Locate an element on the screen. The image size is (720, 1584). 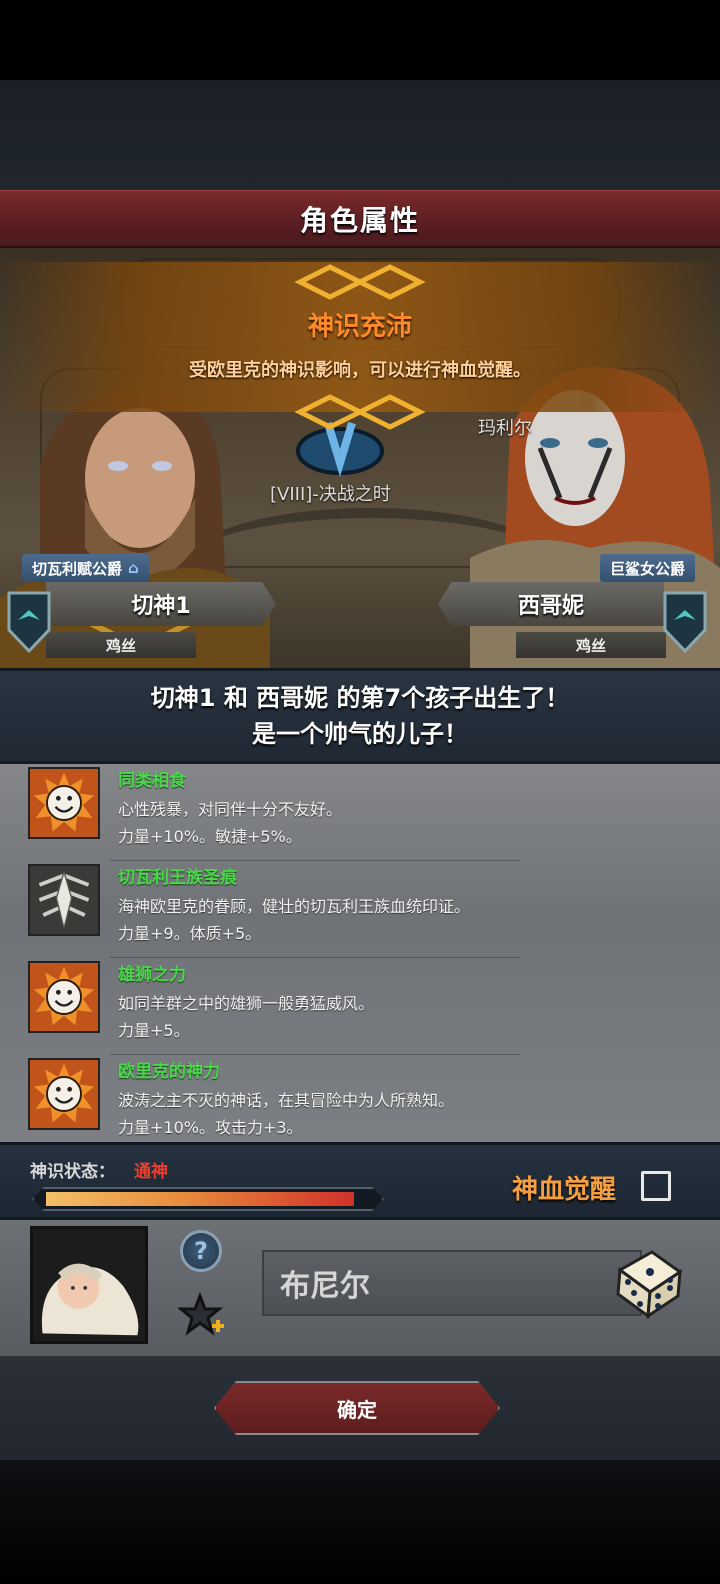
trait-stats: 力量+9。体质+5。 is located at coordinates (190, 933).